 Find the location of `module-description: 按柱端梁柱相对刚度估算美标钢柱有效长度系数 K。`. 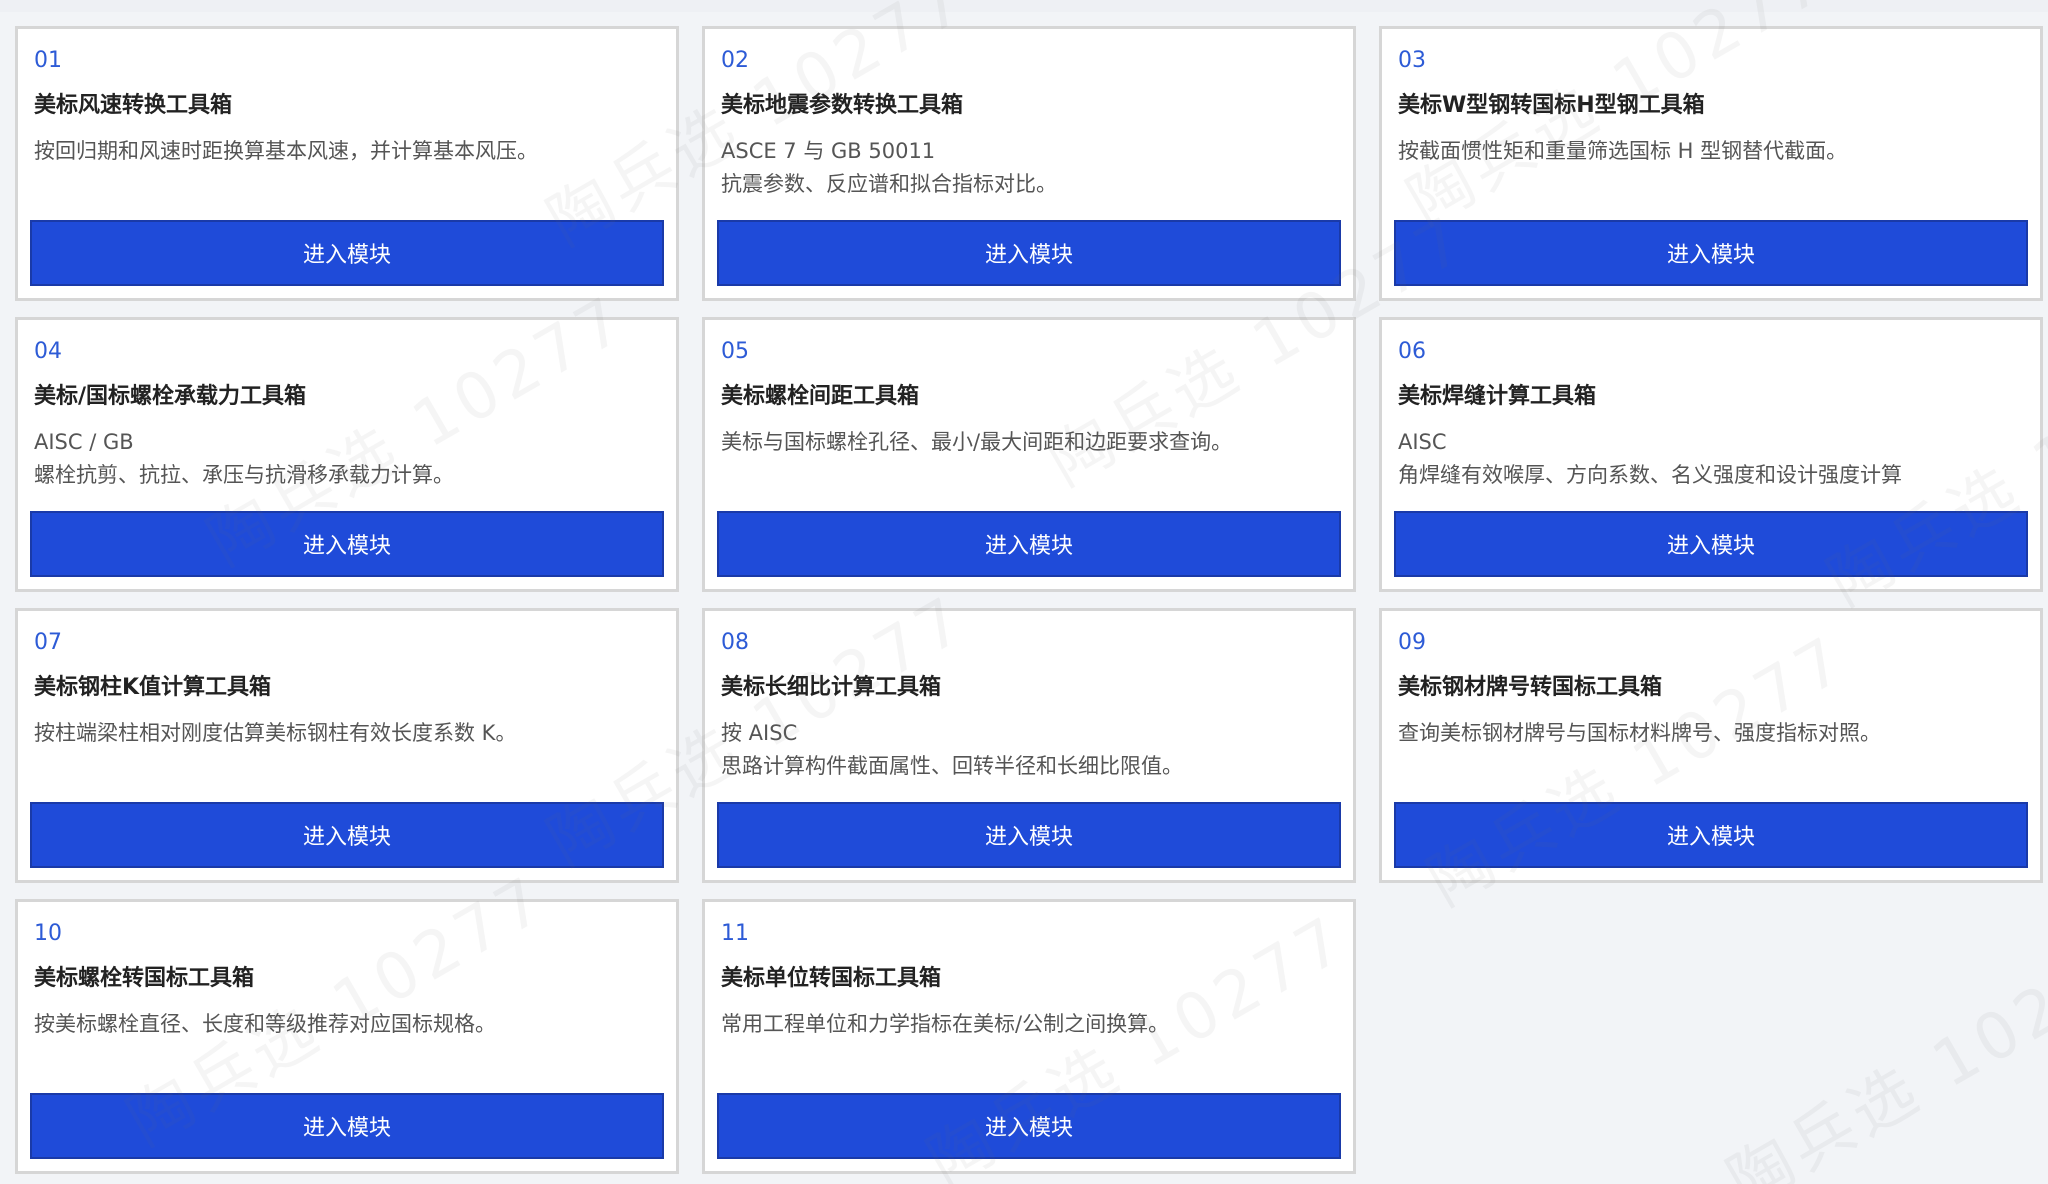

module-description: 按柱端梁柱相对刚度估算美标钢柱有效长度系数 K。 is located at coordinates (275, 733).